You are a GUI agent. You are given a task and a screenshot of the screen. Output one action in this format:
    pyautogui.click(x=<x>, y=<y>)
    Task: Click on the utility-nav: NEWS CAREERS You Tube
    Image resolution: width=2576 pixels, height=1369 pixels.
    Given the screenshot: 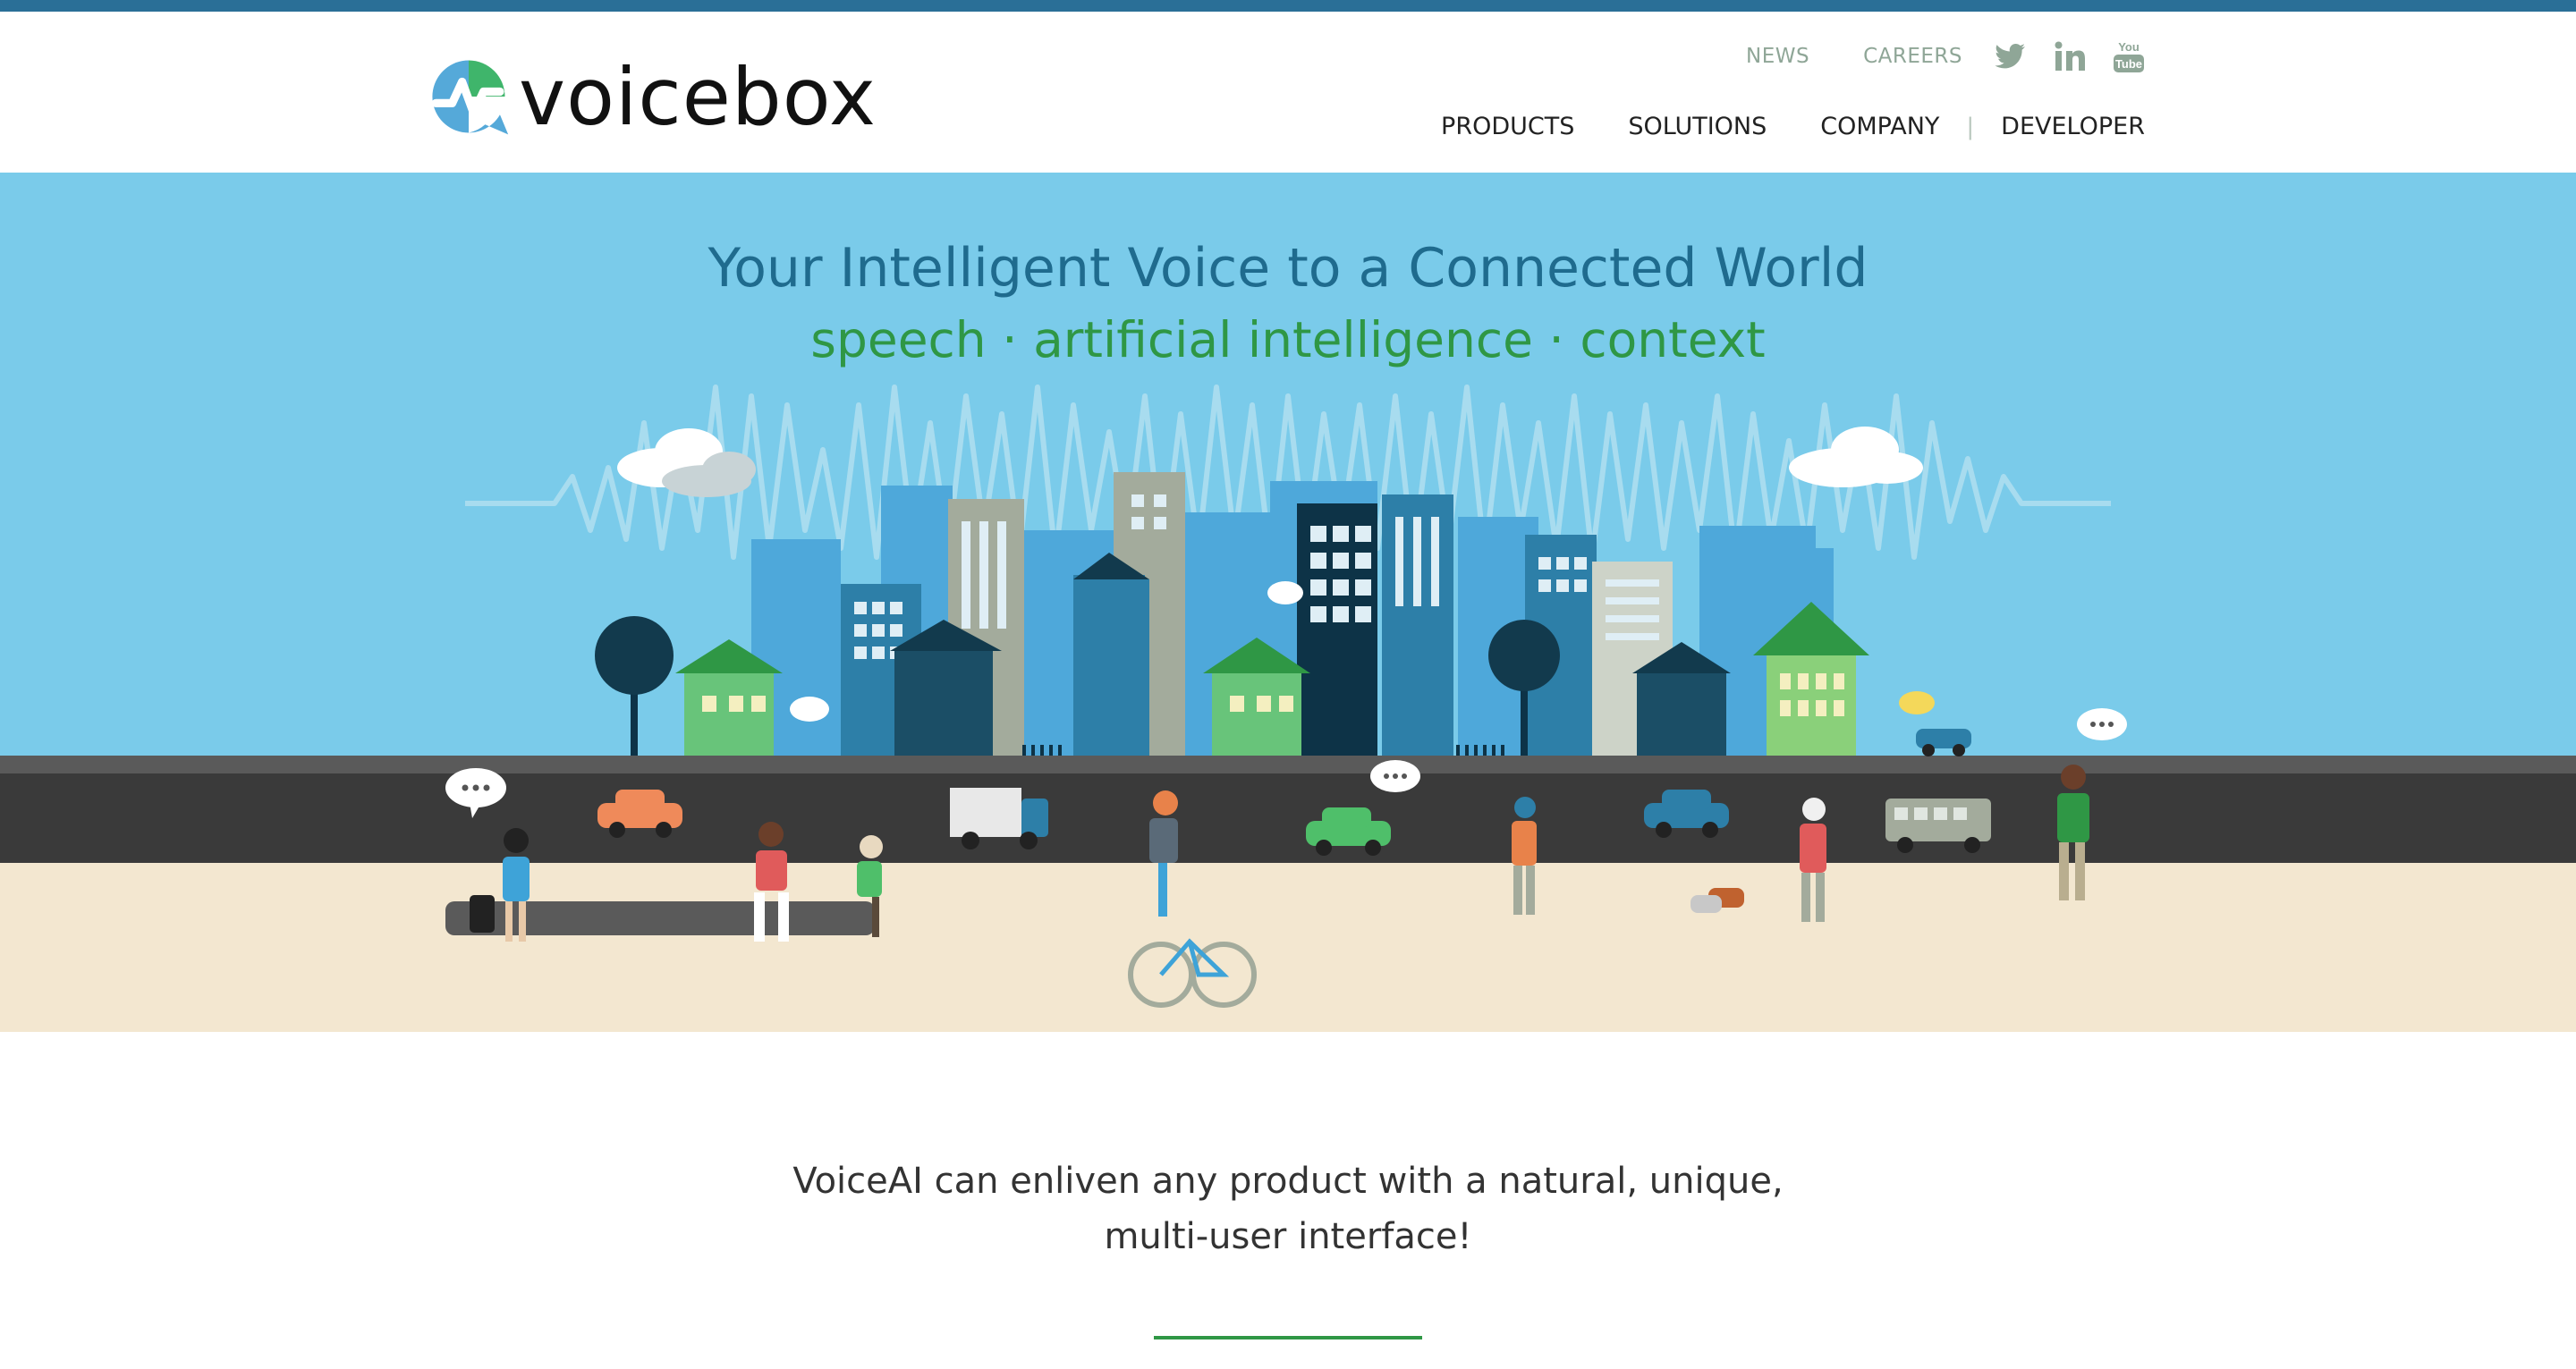 What is the action you would take?
    pyautogui.click(x=1919, y=56)
    